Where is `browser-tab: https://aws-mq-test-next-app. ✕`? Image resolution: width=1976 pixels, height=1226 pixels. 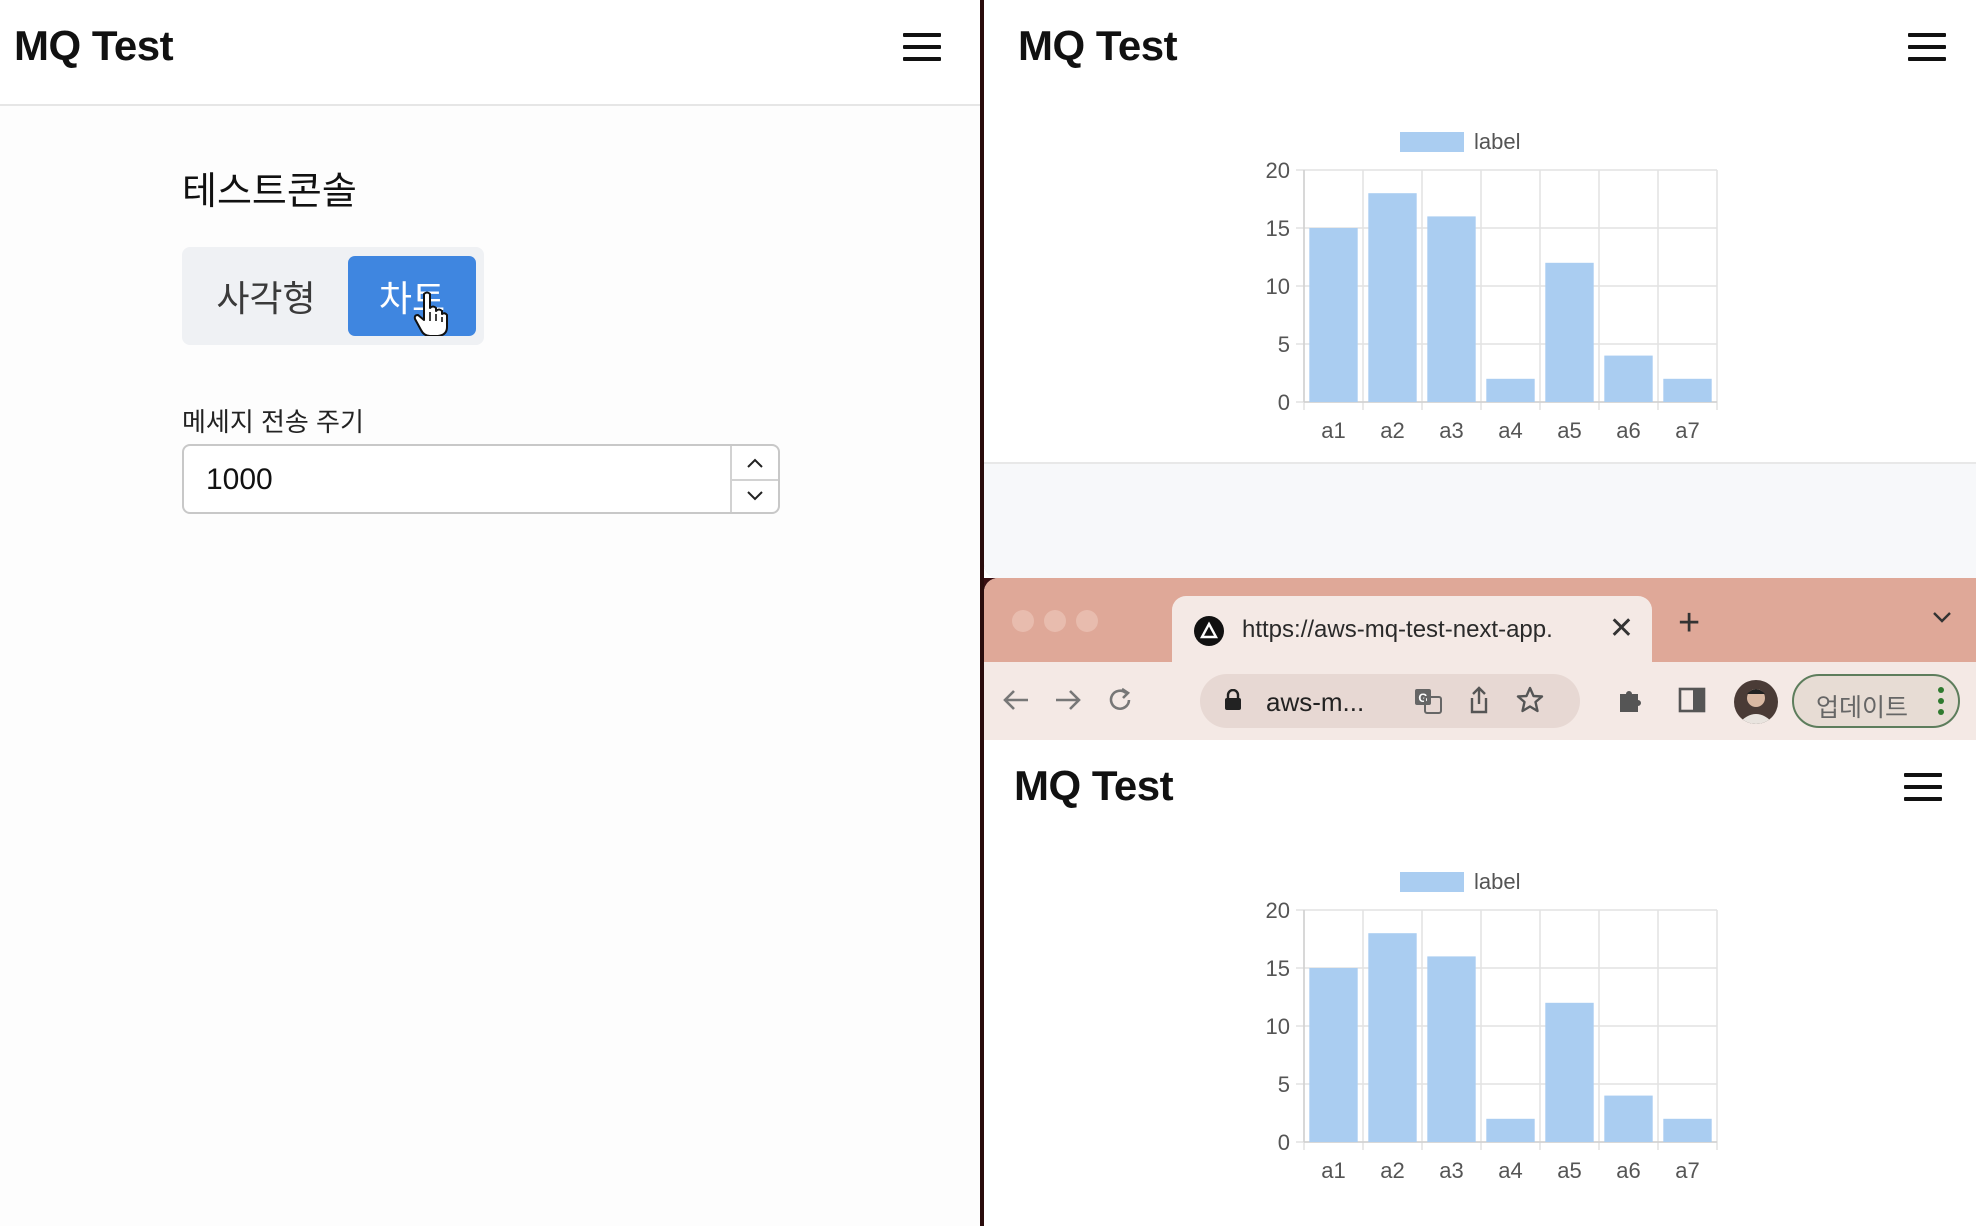 browser-tab: https://aws-mq-test-next-app. ✕ is located at coordinates (1412, 630).